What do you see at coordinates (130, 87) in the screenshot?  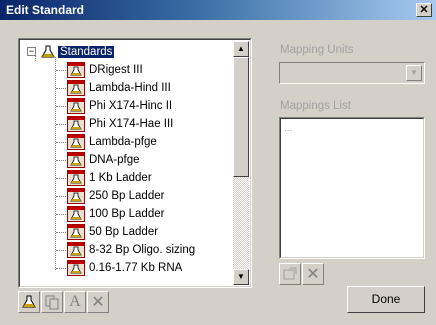 I see `tree-item-label: Lambda-Hind III` at bounding box center [130, 87].